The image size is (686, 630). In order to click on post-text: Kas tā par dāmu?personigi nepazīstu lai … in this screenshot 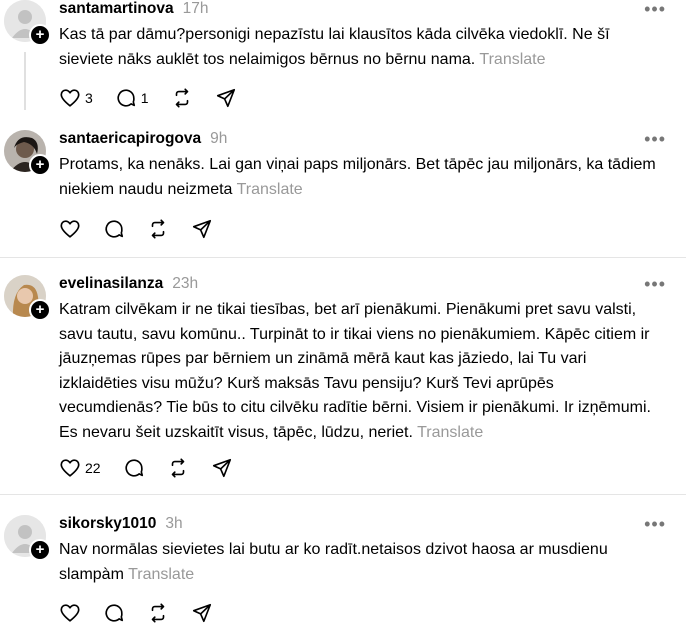, I will do `click(359, 47)`.